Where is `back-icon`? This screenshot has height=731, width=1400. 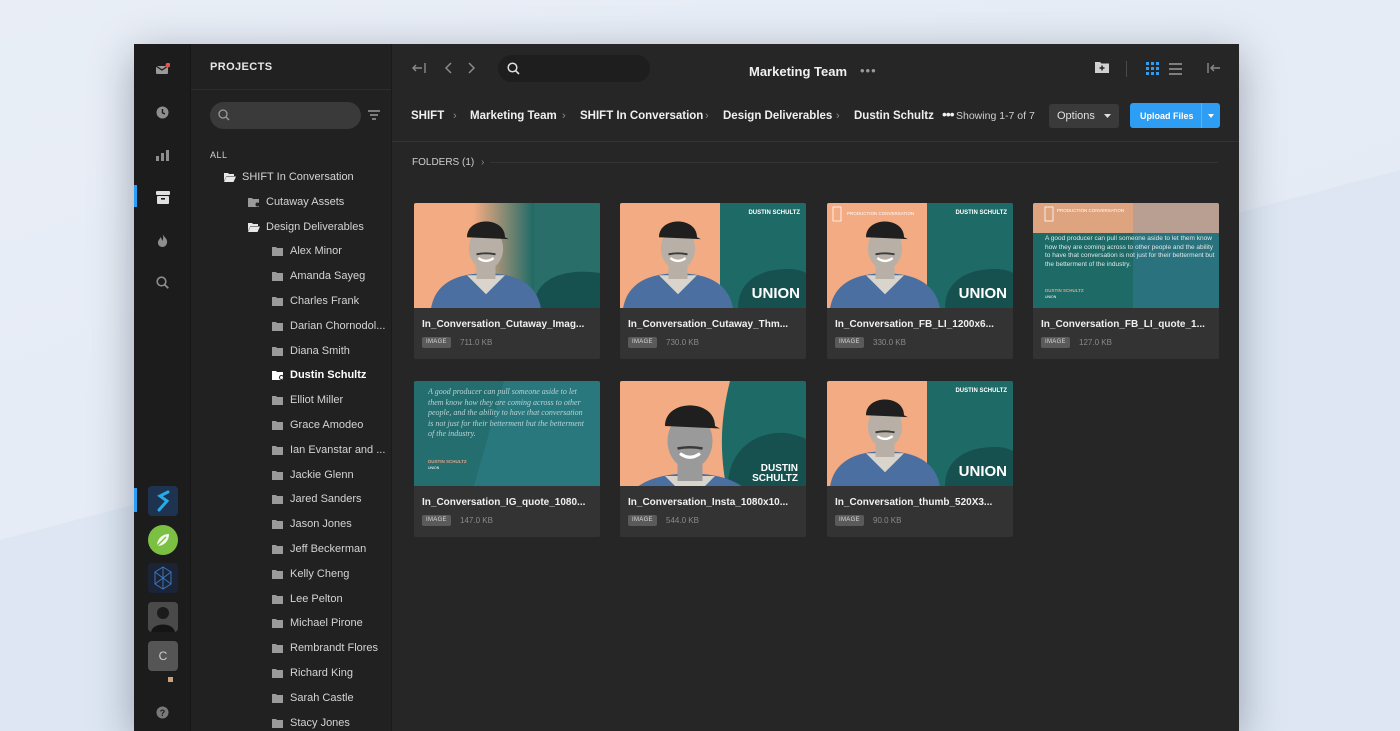
back-icon is located at coordinates (448, 70).